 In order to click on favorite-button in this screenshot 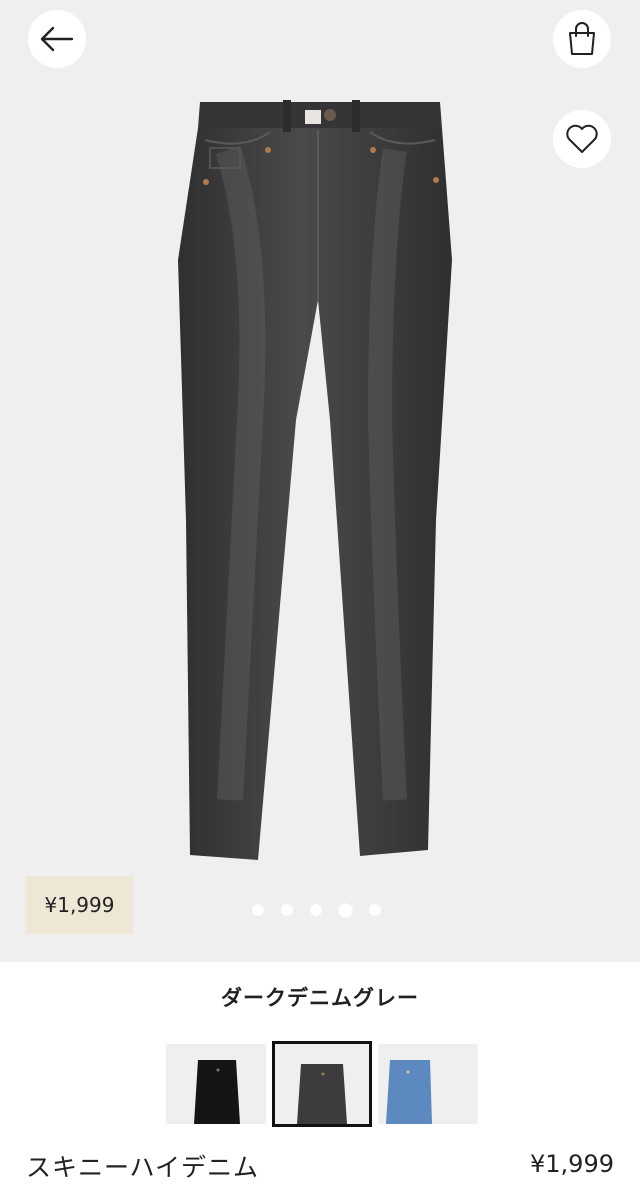, I will do `click(582, 139)`.